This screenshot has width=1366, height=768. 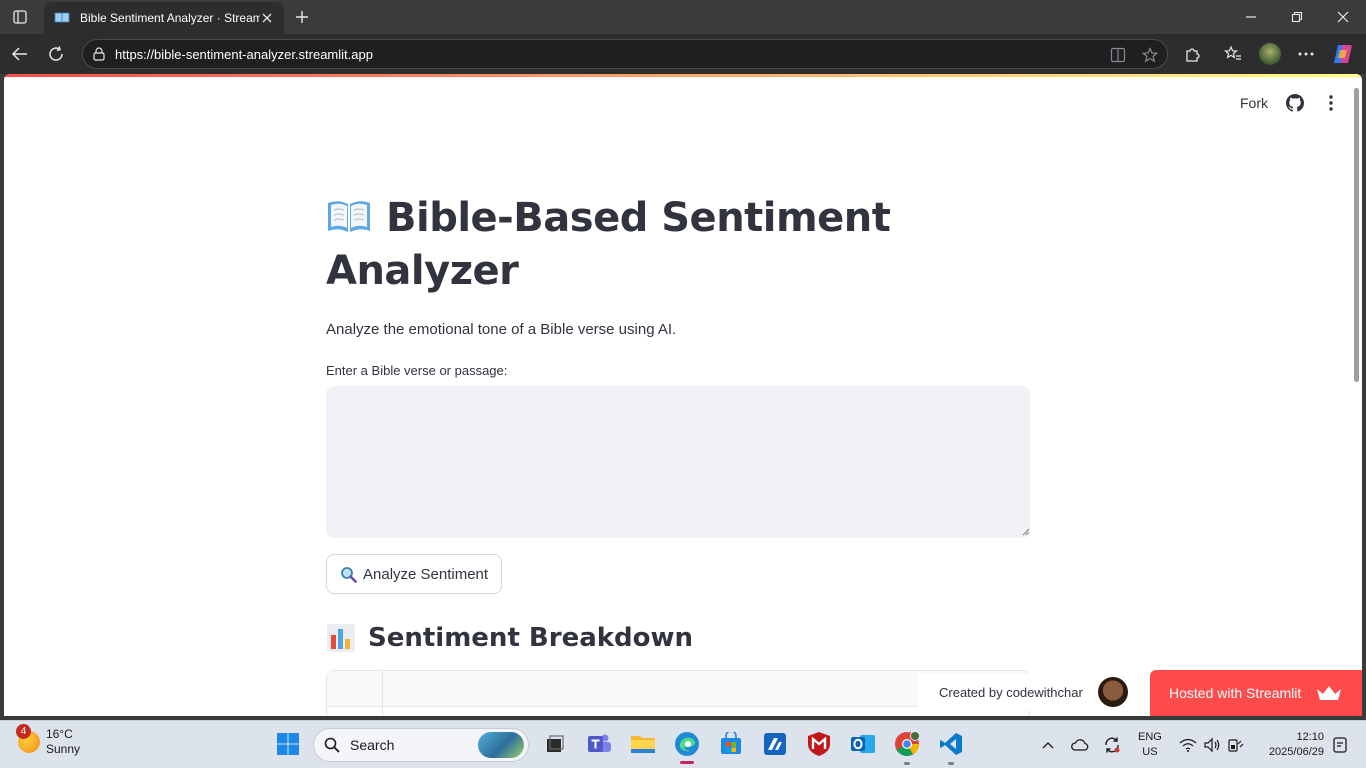 I want to click on microsoft-store-icon, so click(x=731, y=744).